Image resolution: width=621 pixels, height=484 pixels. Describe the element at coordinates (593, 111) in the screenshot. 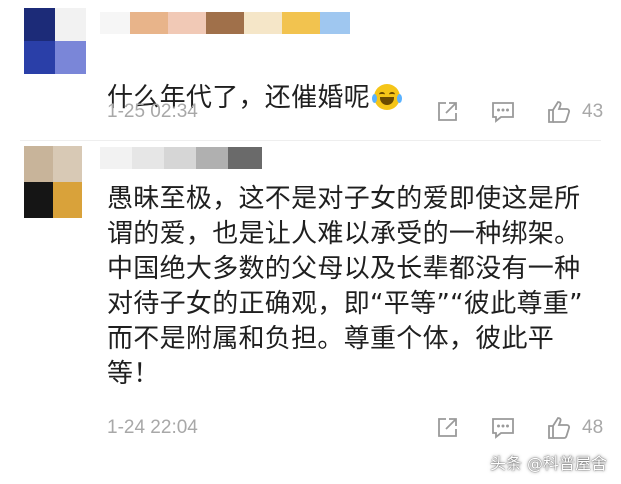

I see `like-count: 43` at that location.